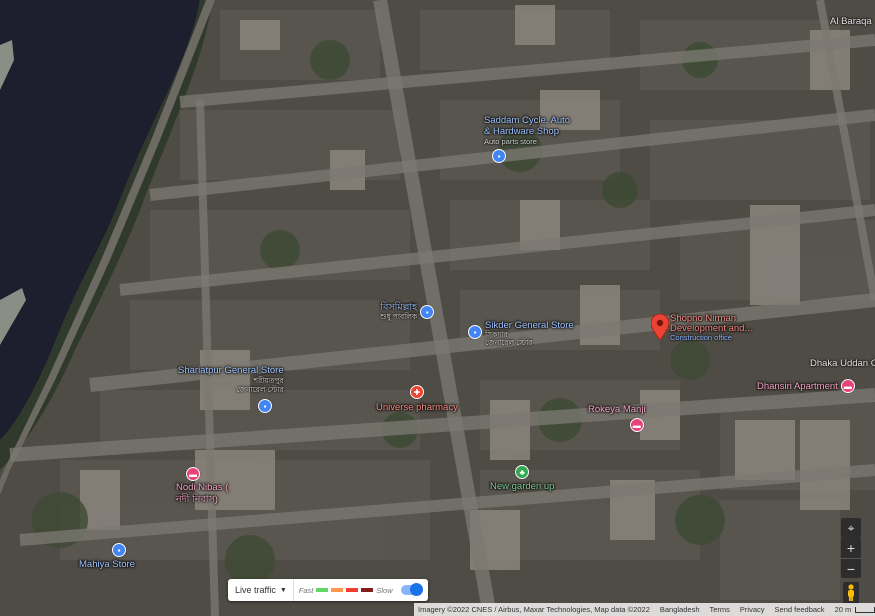  I want to click on traffic-segment-very-slow, so click(367, 590).